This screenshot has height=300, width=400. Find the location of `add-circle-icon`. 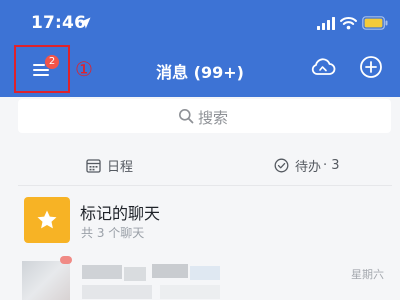

add-circle-icon is located at coordinates (371, 67).